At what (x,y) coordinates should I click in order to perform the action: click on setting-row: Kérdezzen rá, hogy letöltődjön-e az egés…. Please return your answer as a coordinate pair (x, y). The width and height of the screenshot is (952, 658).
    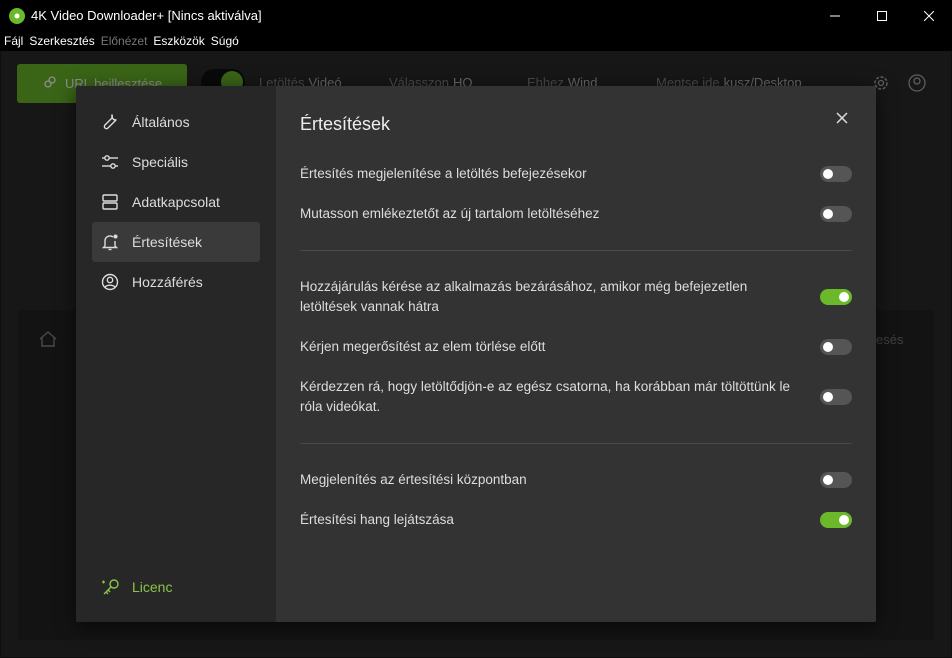
    Looking at the image, I should click on (576, 397).